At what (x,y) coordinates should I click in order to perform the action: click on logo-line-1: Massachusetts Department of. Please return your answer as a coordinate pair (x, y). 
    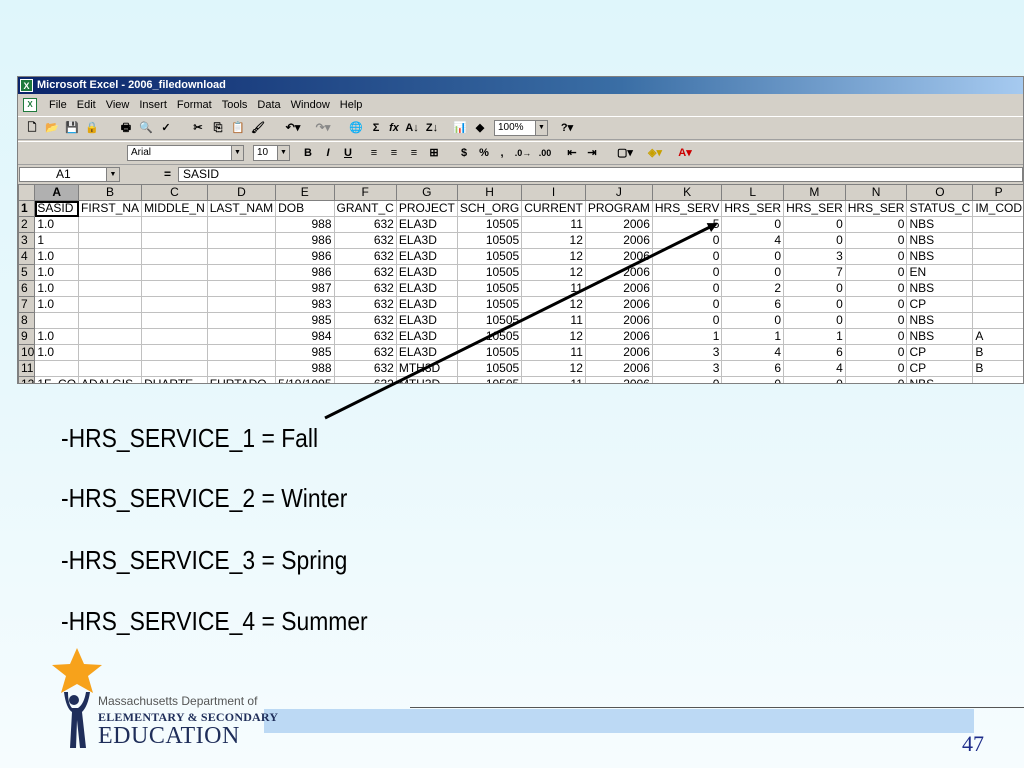
    Looking at the image, I should click on (178, 701).